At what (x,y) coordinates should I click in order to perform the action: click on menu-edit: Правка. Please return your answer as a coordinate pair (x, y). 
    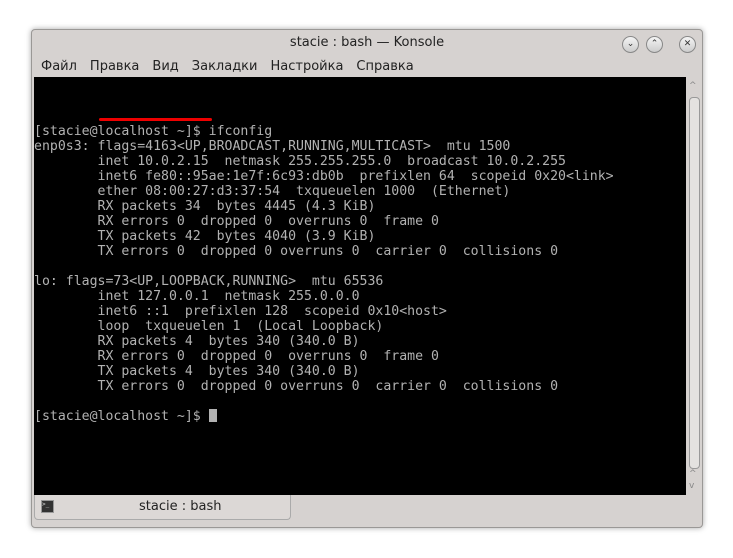
    Looking at the image, I should click on (116, 67).